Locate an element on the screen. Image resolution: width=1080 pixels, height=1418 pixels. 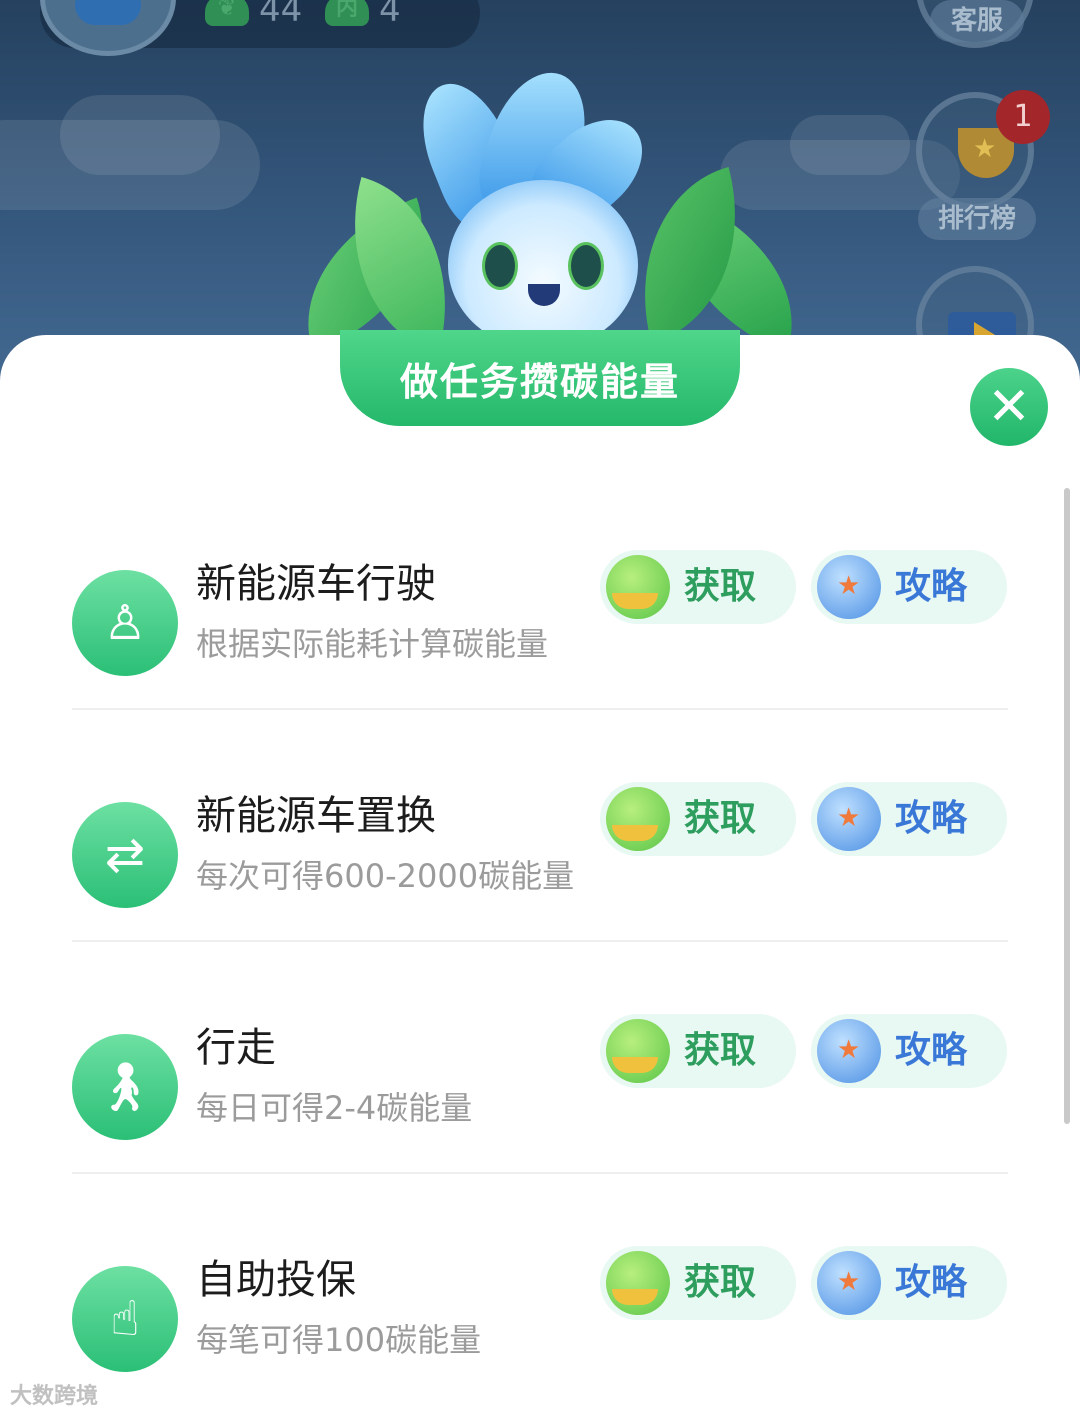
mascot-mouth is located at coordinates (544, 295).